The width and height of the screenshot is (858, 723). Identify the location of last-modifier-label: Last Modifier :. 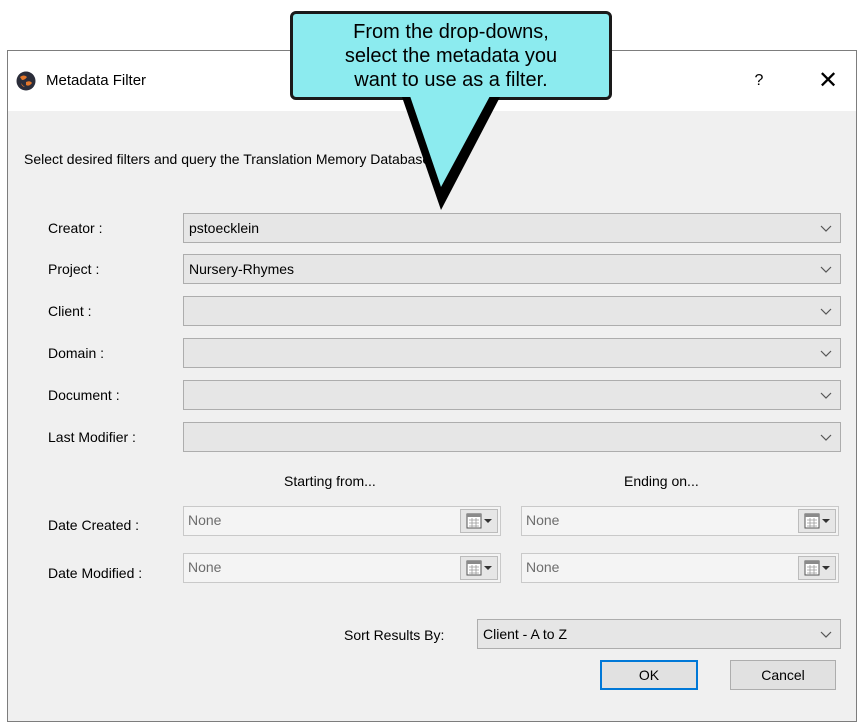
(92, 437).